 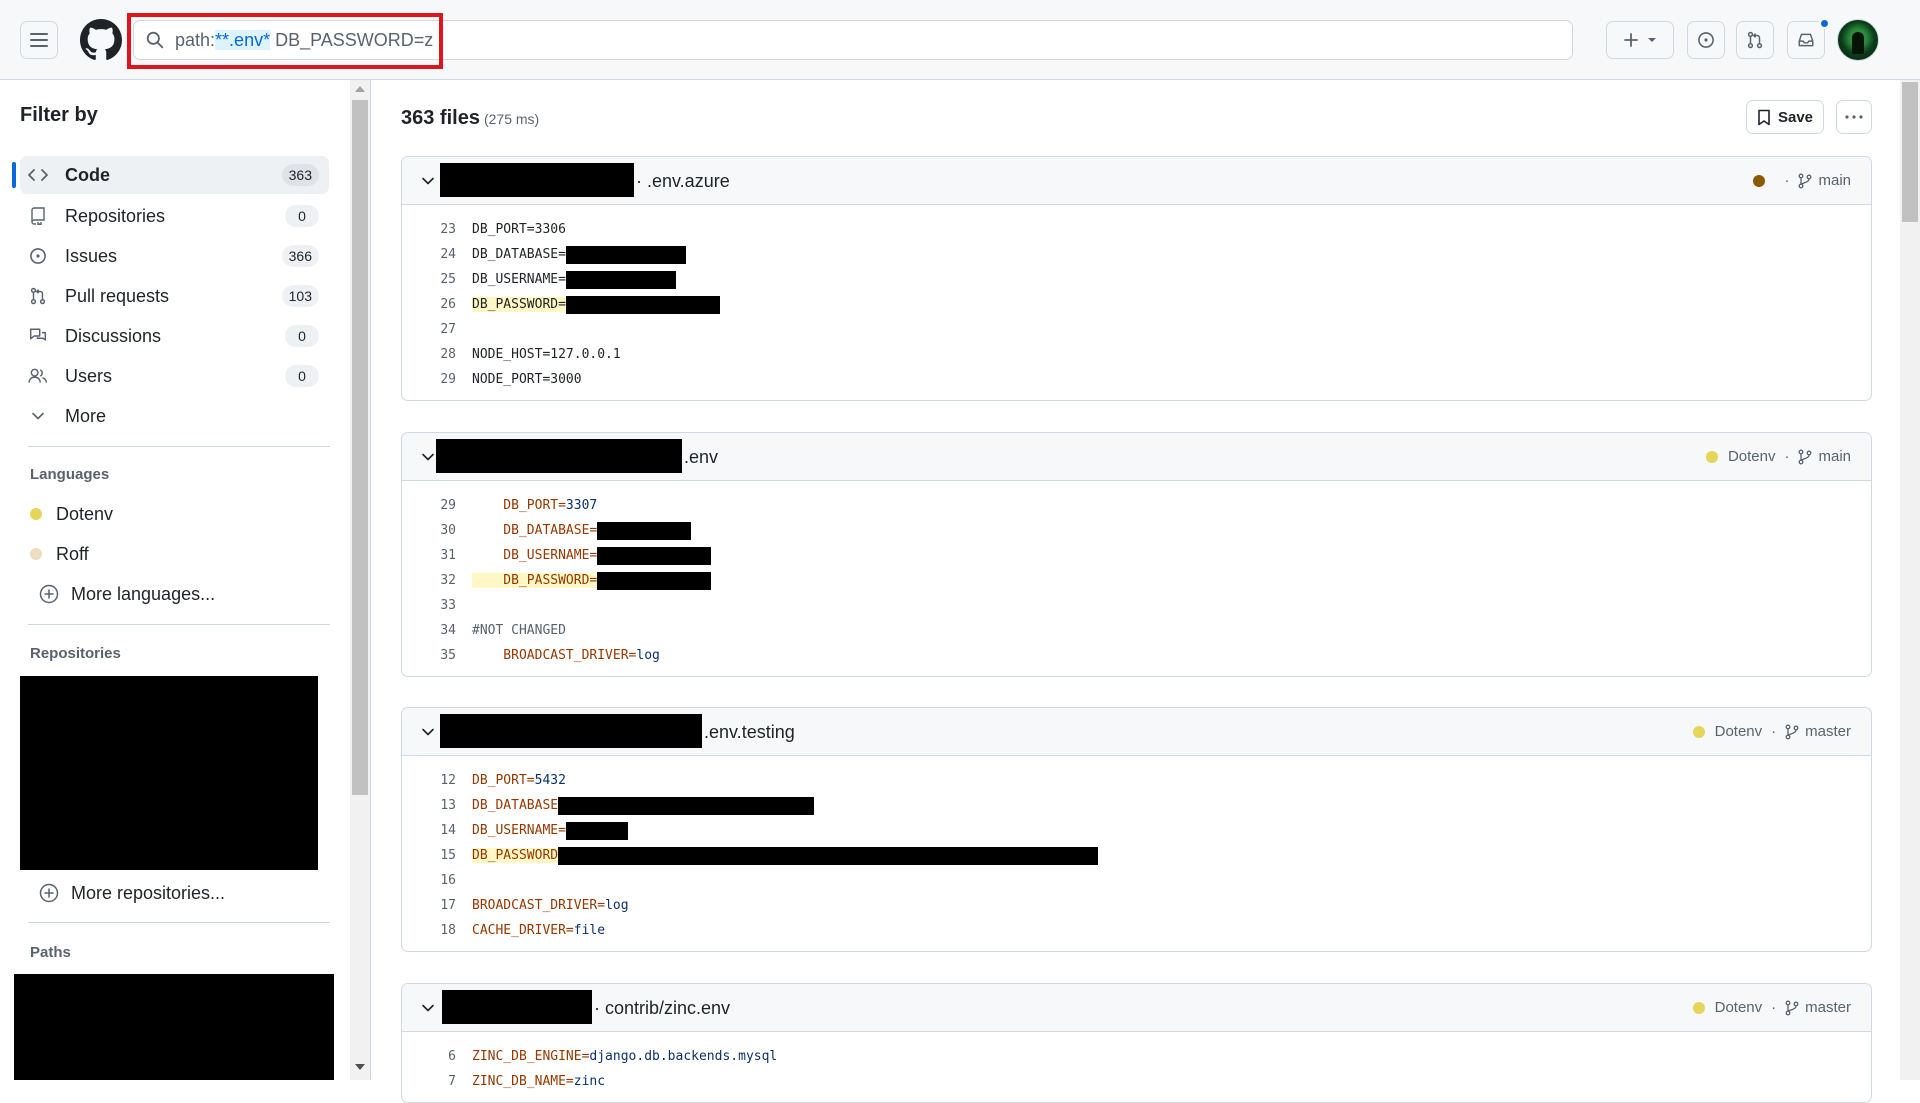 I want to click on line-number: 12, so click(x=429, y=780).